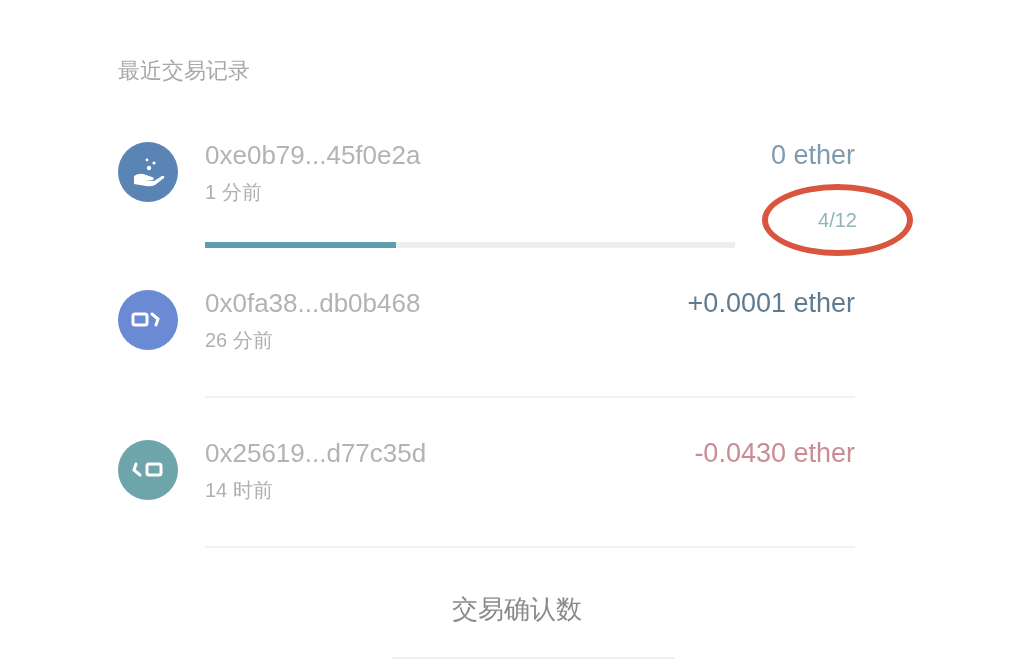 Image resolution: width=1024 pixels, height=666 pixels. Describe the element at coordinates (313, 303) in the screenshot. I see `transaction-address: 0x0fa38...db0b468` at that location.